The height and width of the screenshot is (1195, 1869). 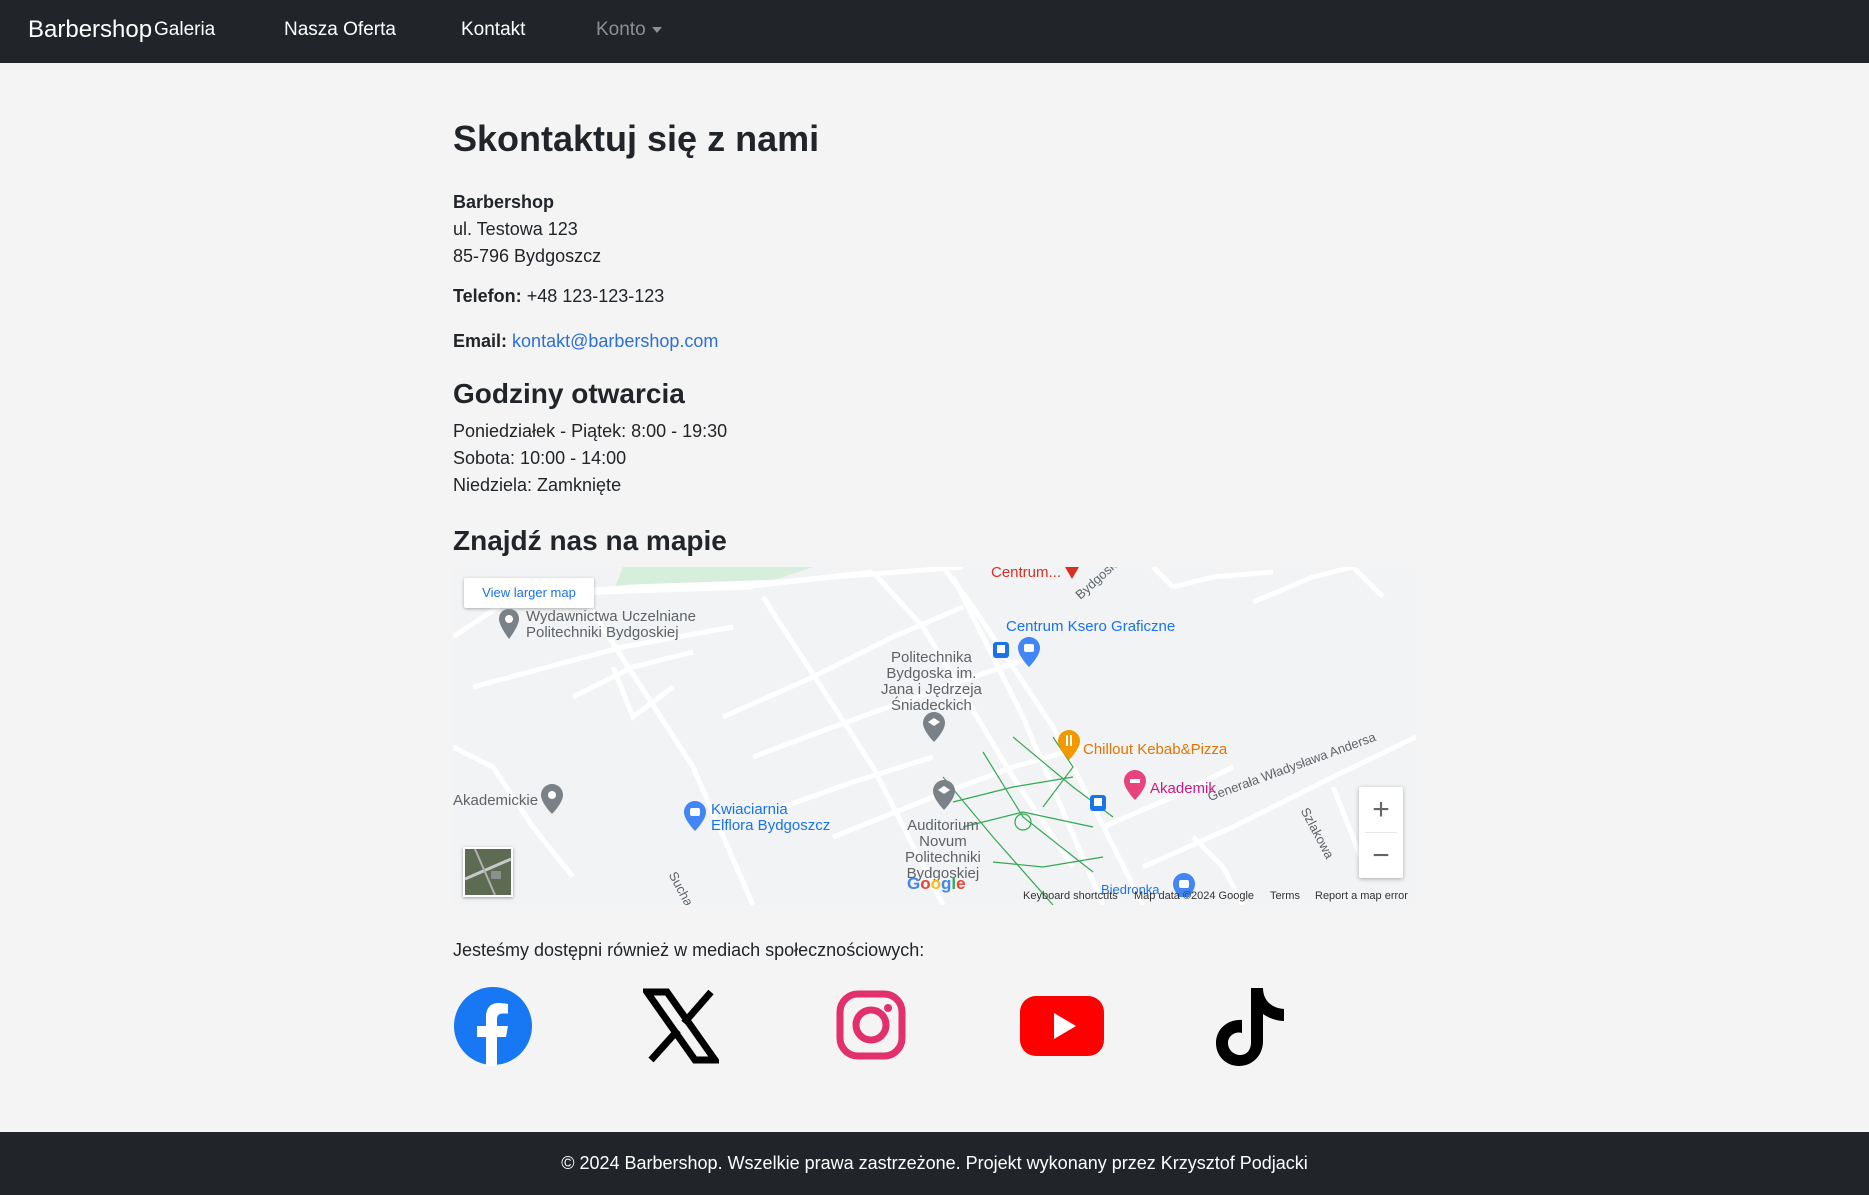 I want to click on label-ksero: Centrum Ksero Graficzne, so click(x=1091, y=626).